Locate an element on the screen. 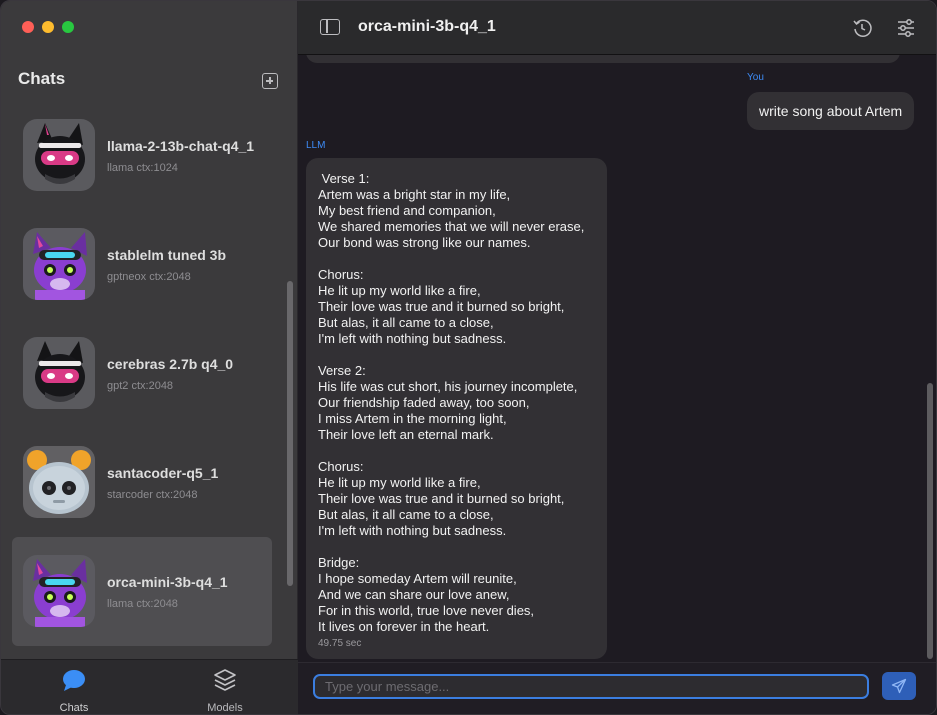  sidebar-scrollbar is located at coordinates (290, 433).